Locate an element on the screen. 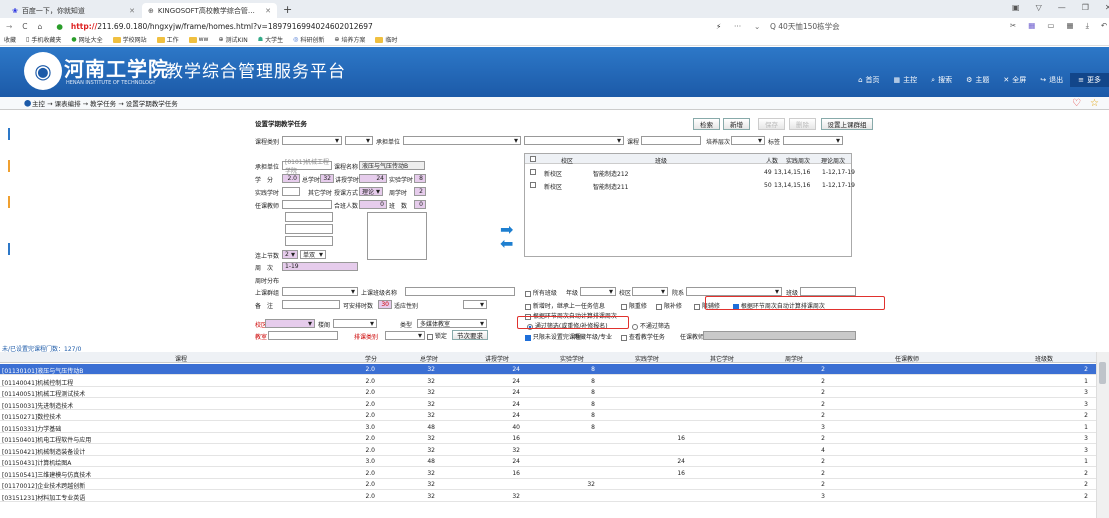 The width and height of the screenshot is (1109, 518). table-row: [01150431]计算机绘图A 3.0 48 24 24 2 1 is located at coordinates (548, 461).